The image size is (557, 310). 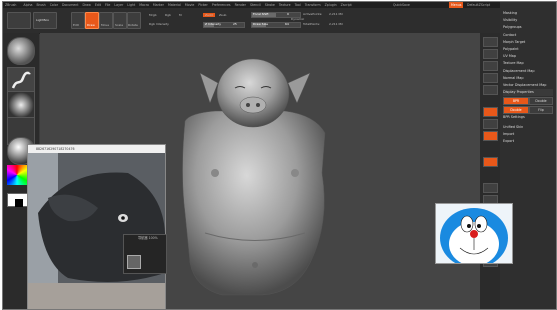 What do you see at coordinates (19, 203) in the screenshot?
I see `secondary-color-swatch` at bounding box center [19, 203].